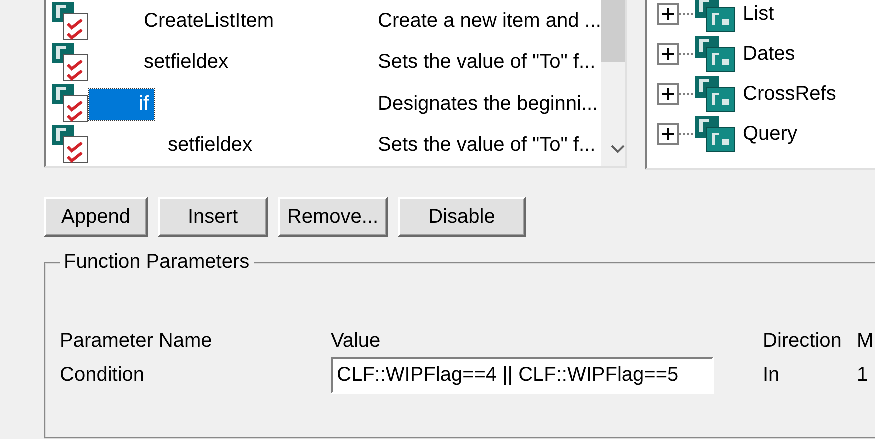 This screenshot has height=439, width=875. I want to click on group-title: Function Parameters, so click(157, 262).